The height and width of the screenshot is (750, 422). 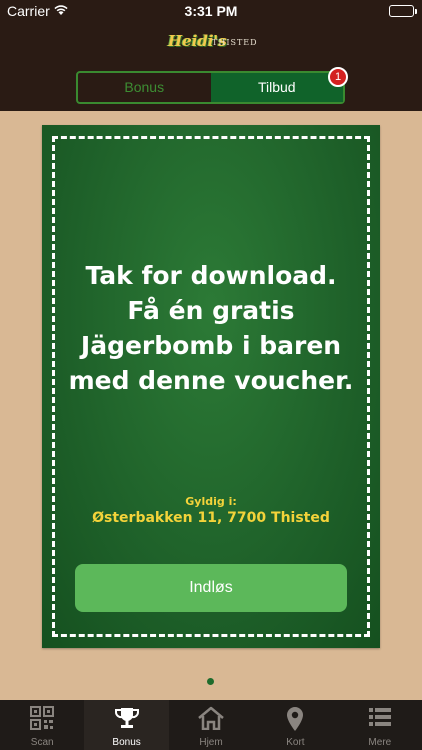 I want to click on home-icon, so click(x=211, y=720).